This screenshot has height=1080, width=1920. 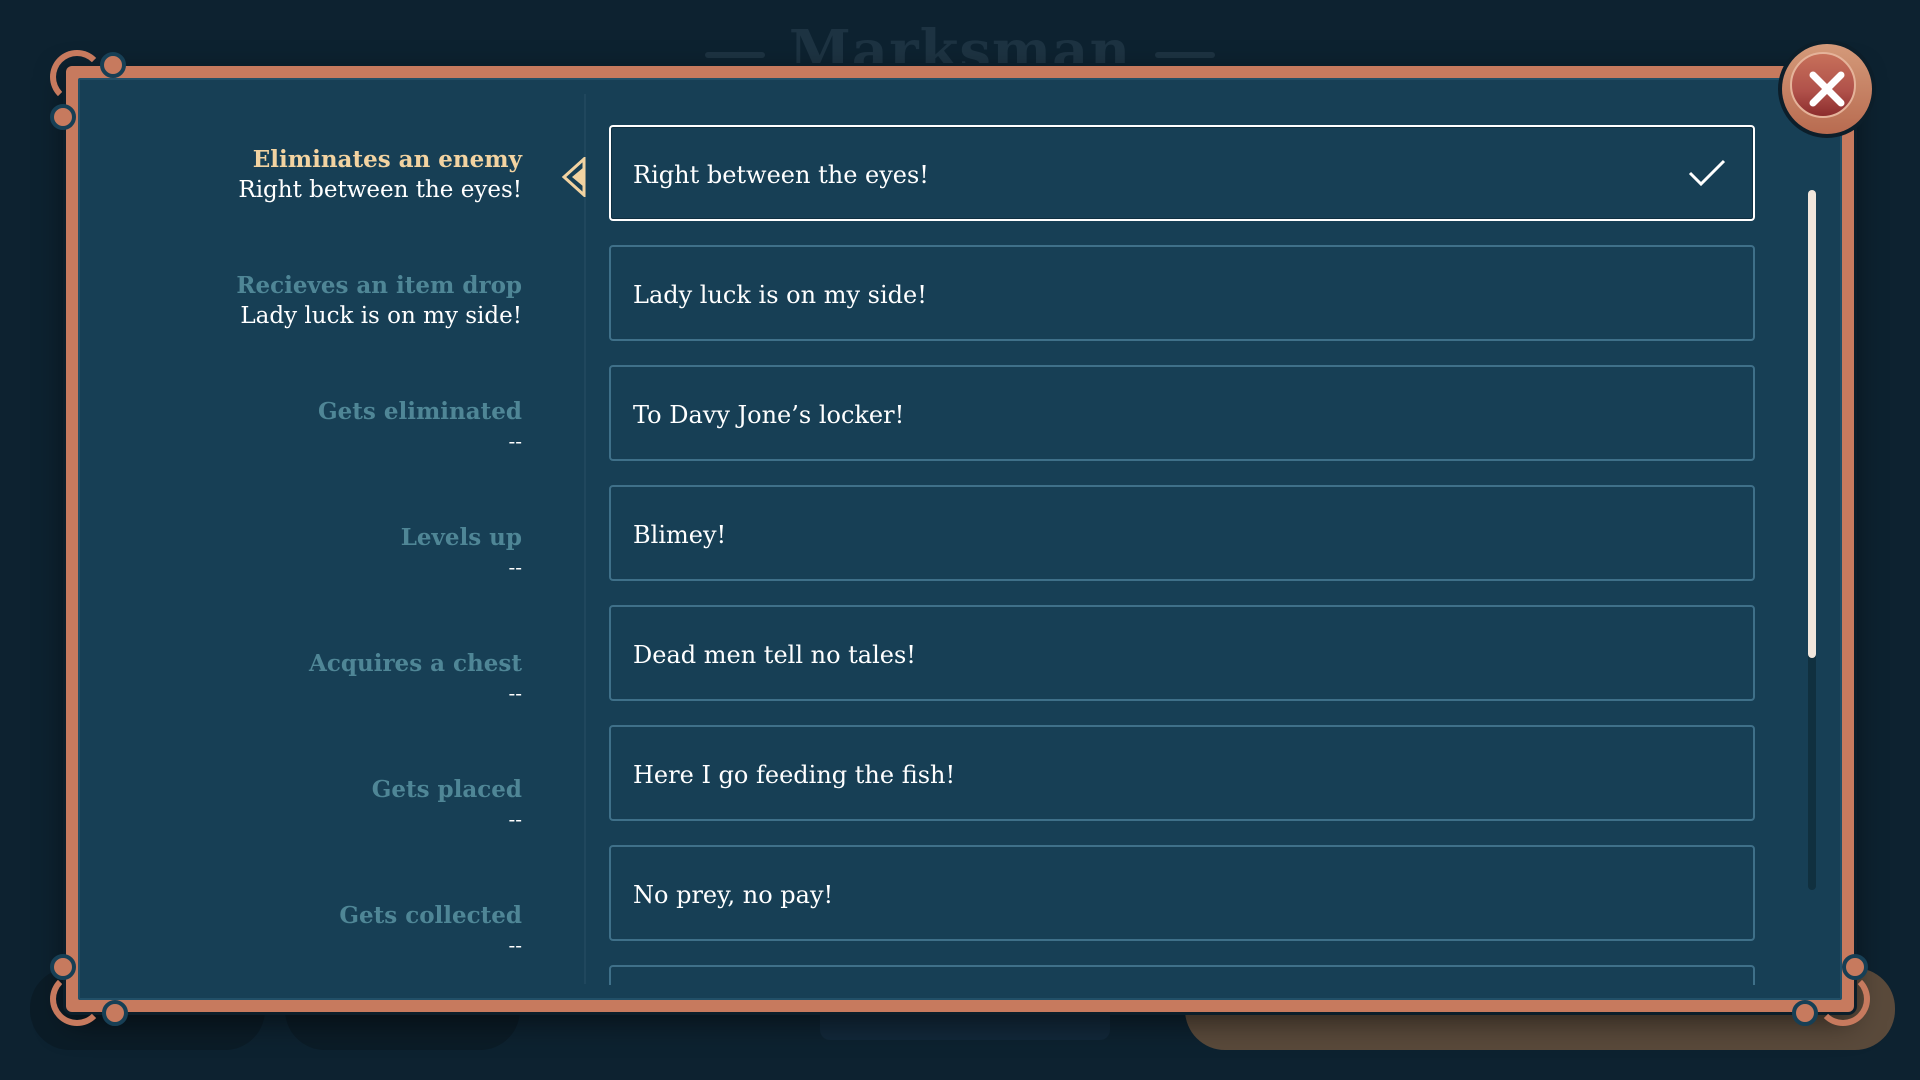 What do you see at coordinates (1843, 999) in the screenshot?
I see `frame-corner-ornament` at bounding box center [1843, 999].